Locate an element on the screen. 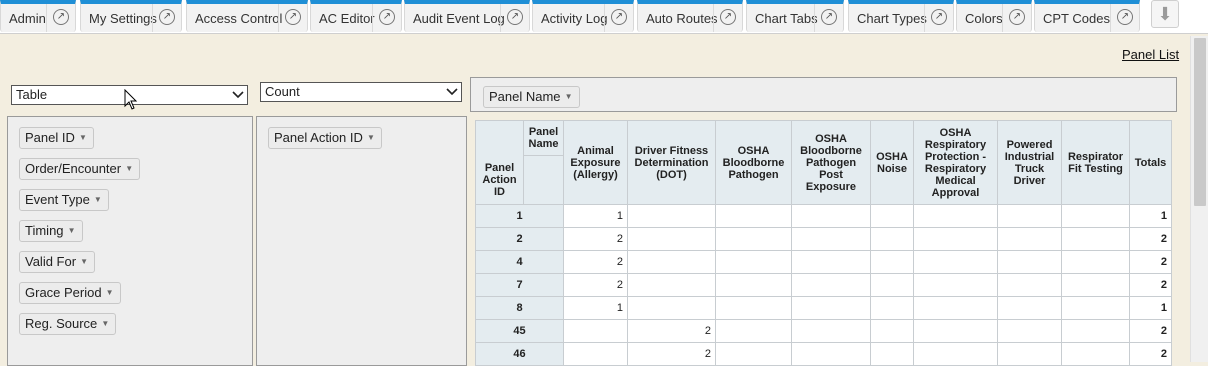 This screenshot has width=1208, height=366. scrollbar-thumb is located at coordinates (1200, 122).